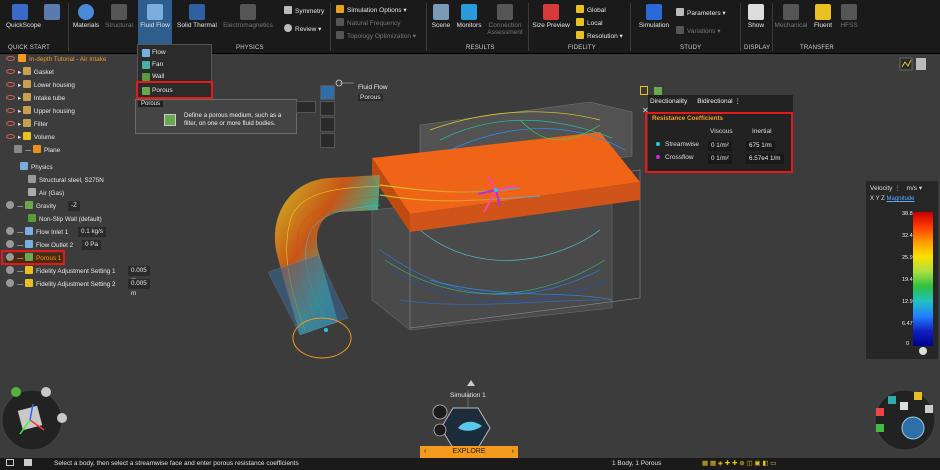 The image size is (940, 470). Describe the element at coordinates (892, 400) in the screenshot. I see `wheel-tool-a-icon` at that location.